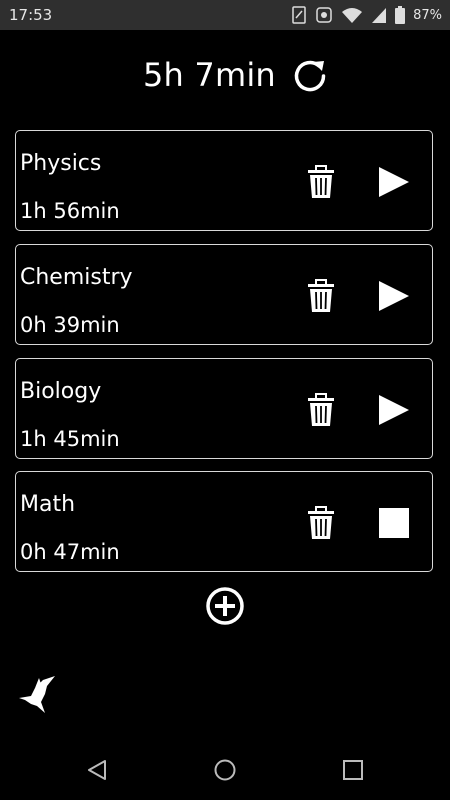  Describe the element at coordinates (224, 408) in the screenshot. I see `subject-card-biology: Biology 1h 45min` at that location.